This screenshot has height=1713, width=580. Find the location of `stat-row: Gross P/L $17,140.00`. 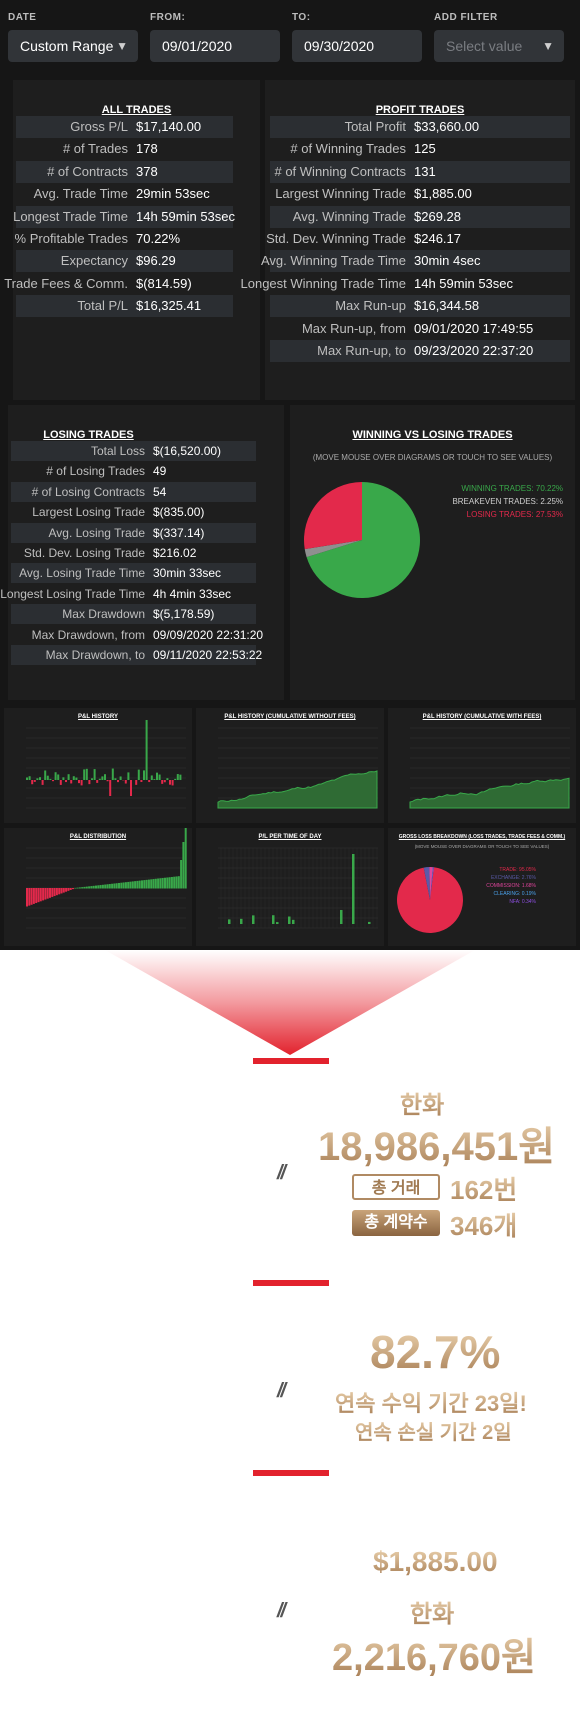

stat-row: Gross P/L $17,140.00 is located at coordinates (124, 127).